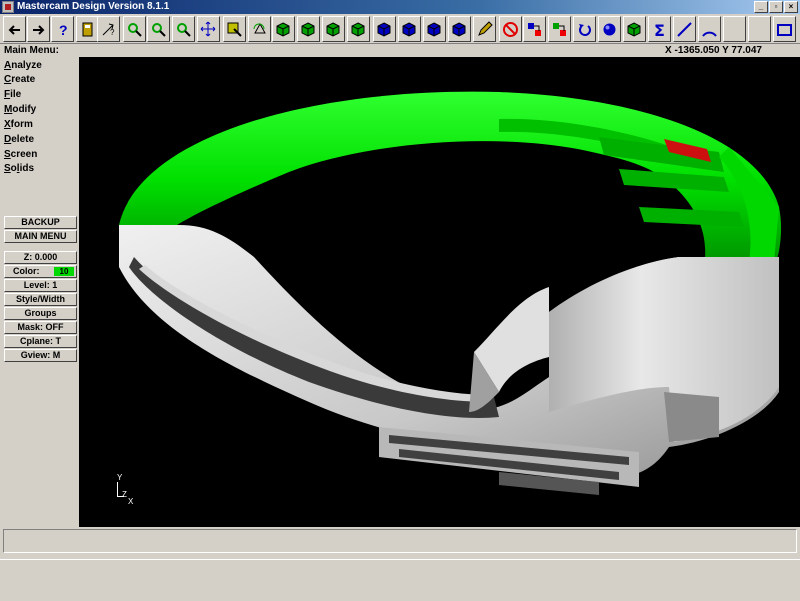 The width and height of the screenshot is (800, 601). I want to click on no-entry-button, so click(510, 29).